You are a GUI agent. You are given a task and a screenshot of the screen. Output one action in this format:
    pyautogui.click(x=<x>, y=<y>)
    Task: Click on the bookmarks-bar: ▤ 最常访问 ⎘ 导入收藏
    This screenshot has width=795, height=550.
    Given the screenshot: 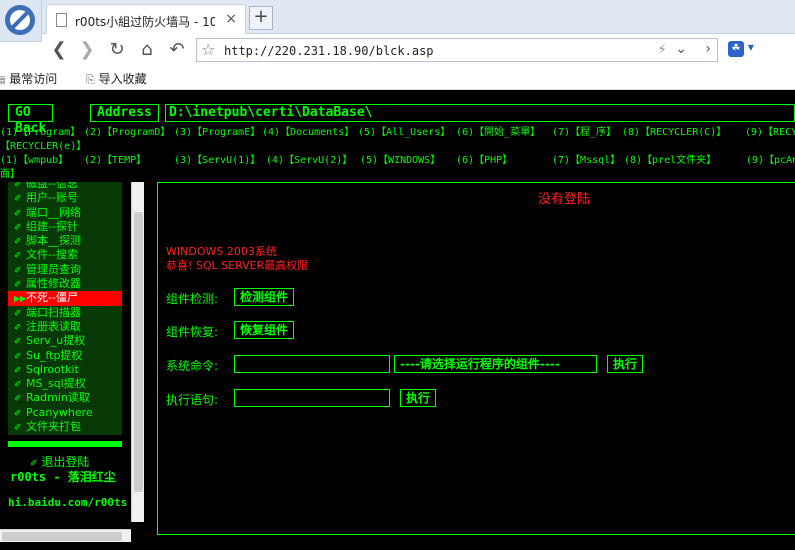 What is the action you would take?
    pyautogui.click(x=397, y=78)
    